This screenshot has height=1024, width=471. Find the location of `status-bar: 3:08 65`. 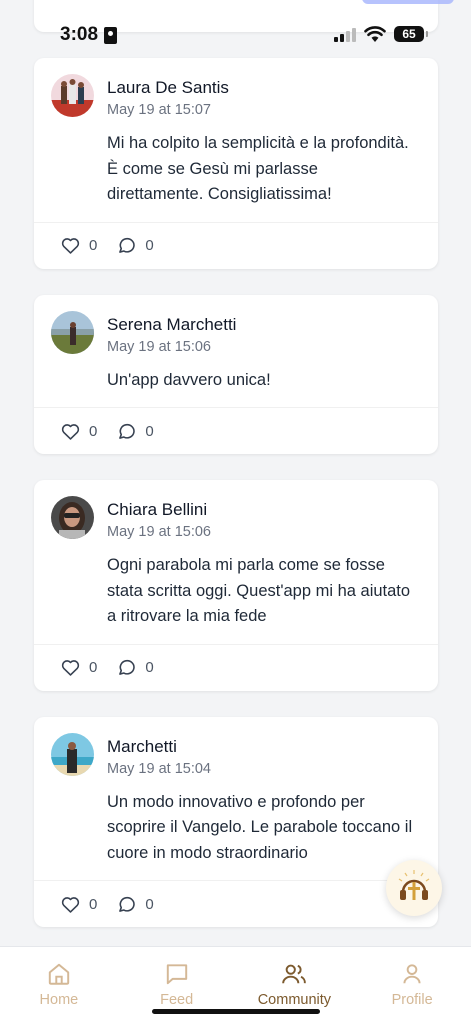

status-bar: 3:08 65 is located at coordinates (235, 29).